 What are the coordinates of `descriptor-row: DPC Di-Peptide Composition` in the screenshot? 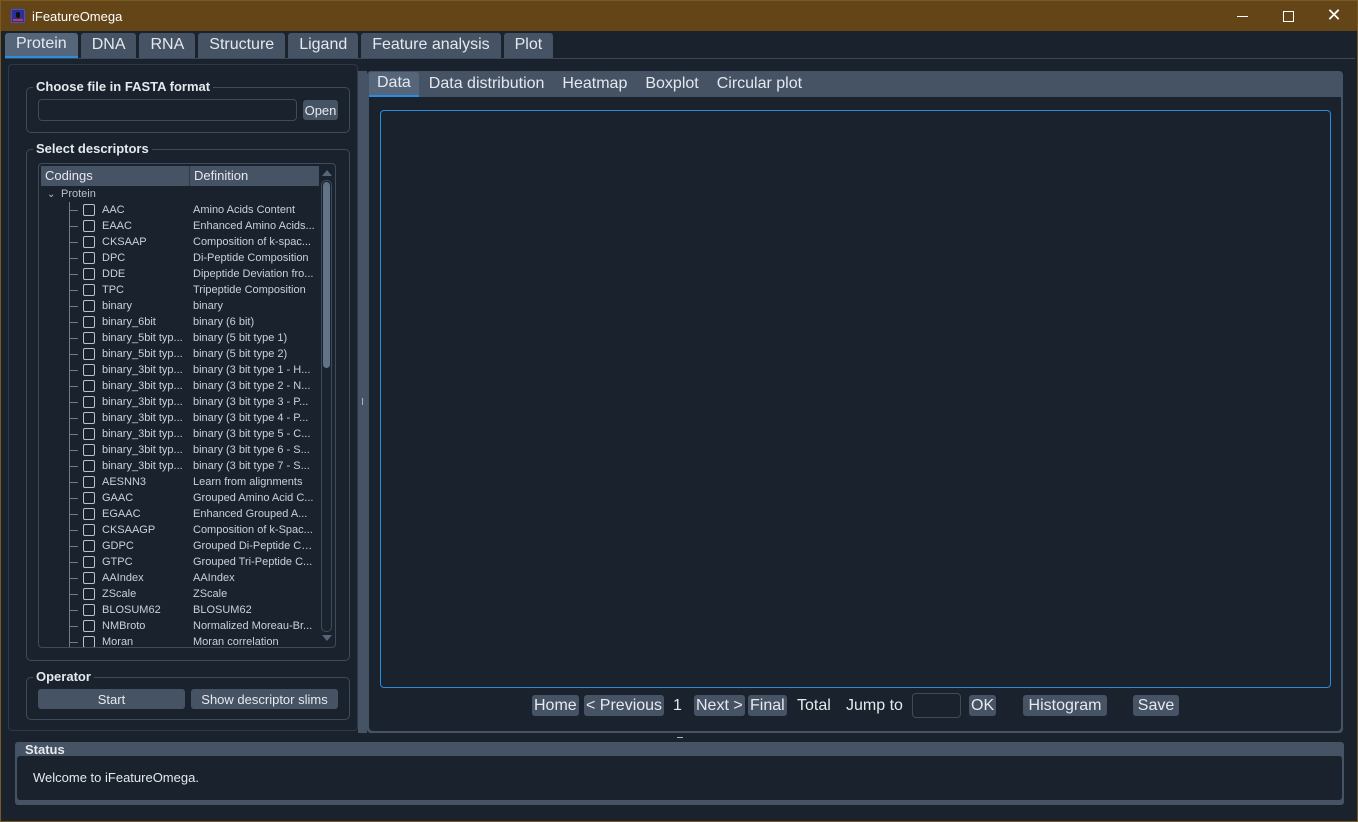 It's located at (180, 258).